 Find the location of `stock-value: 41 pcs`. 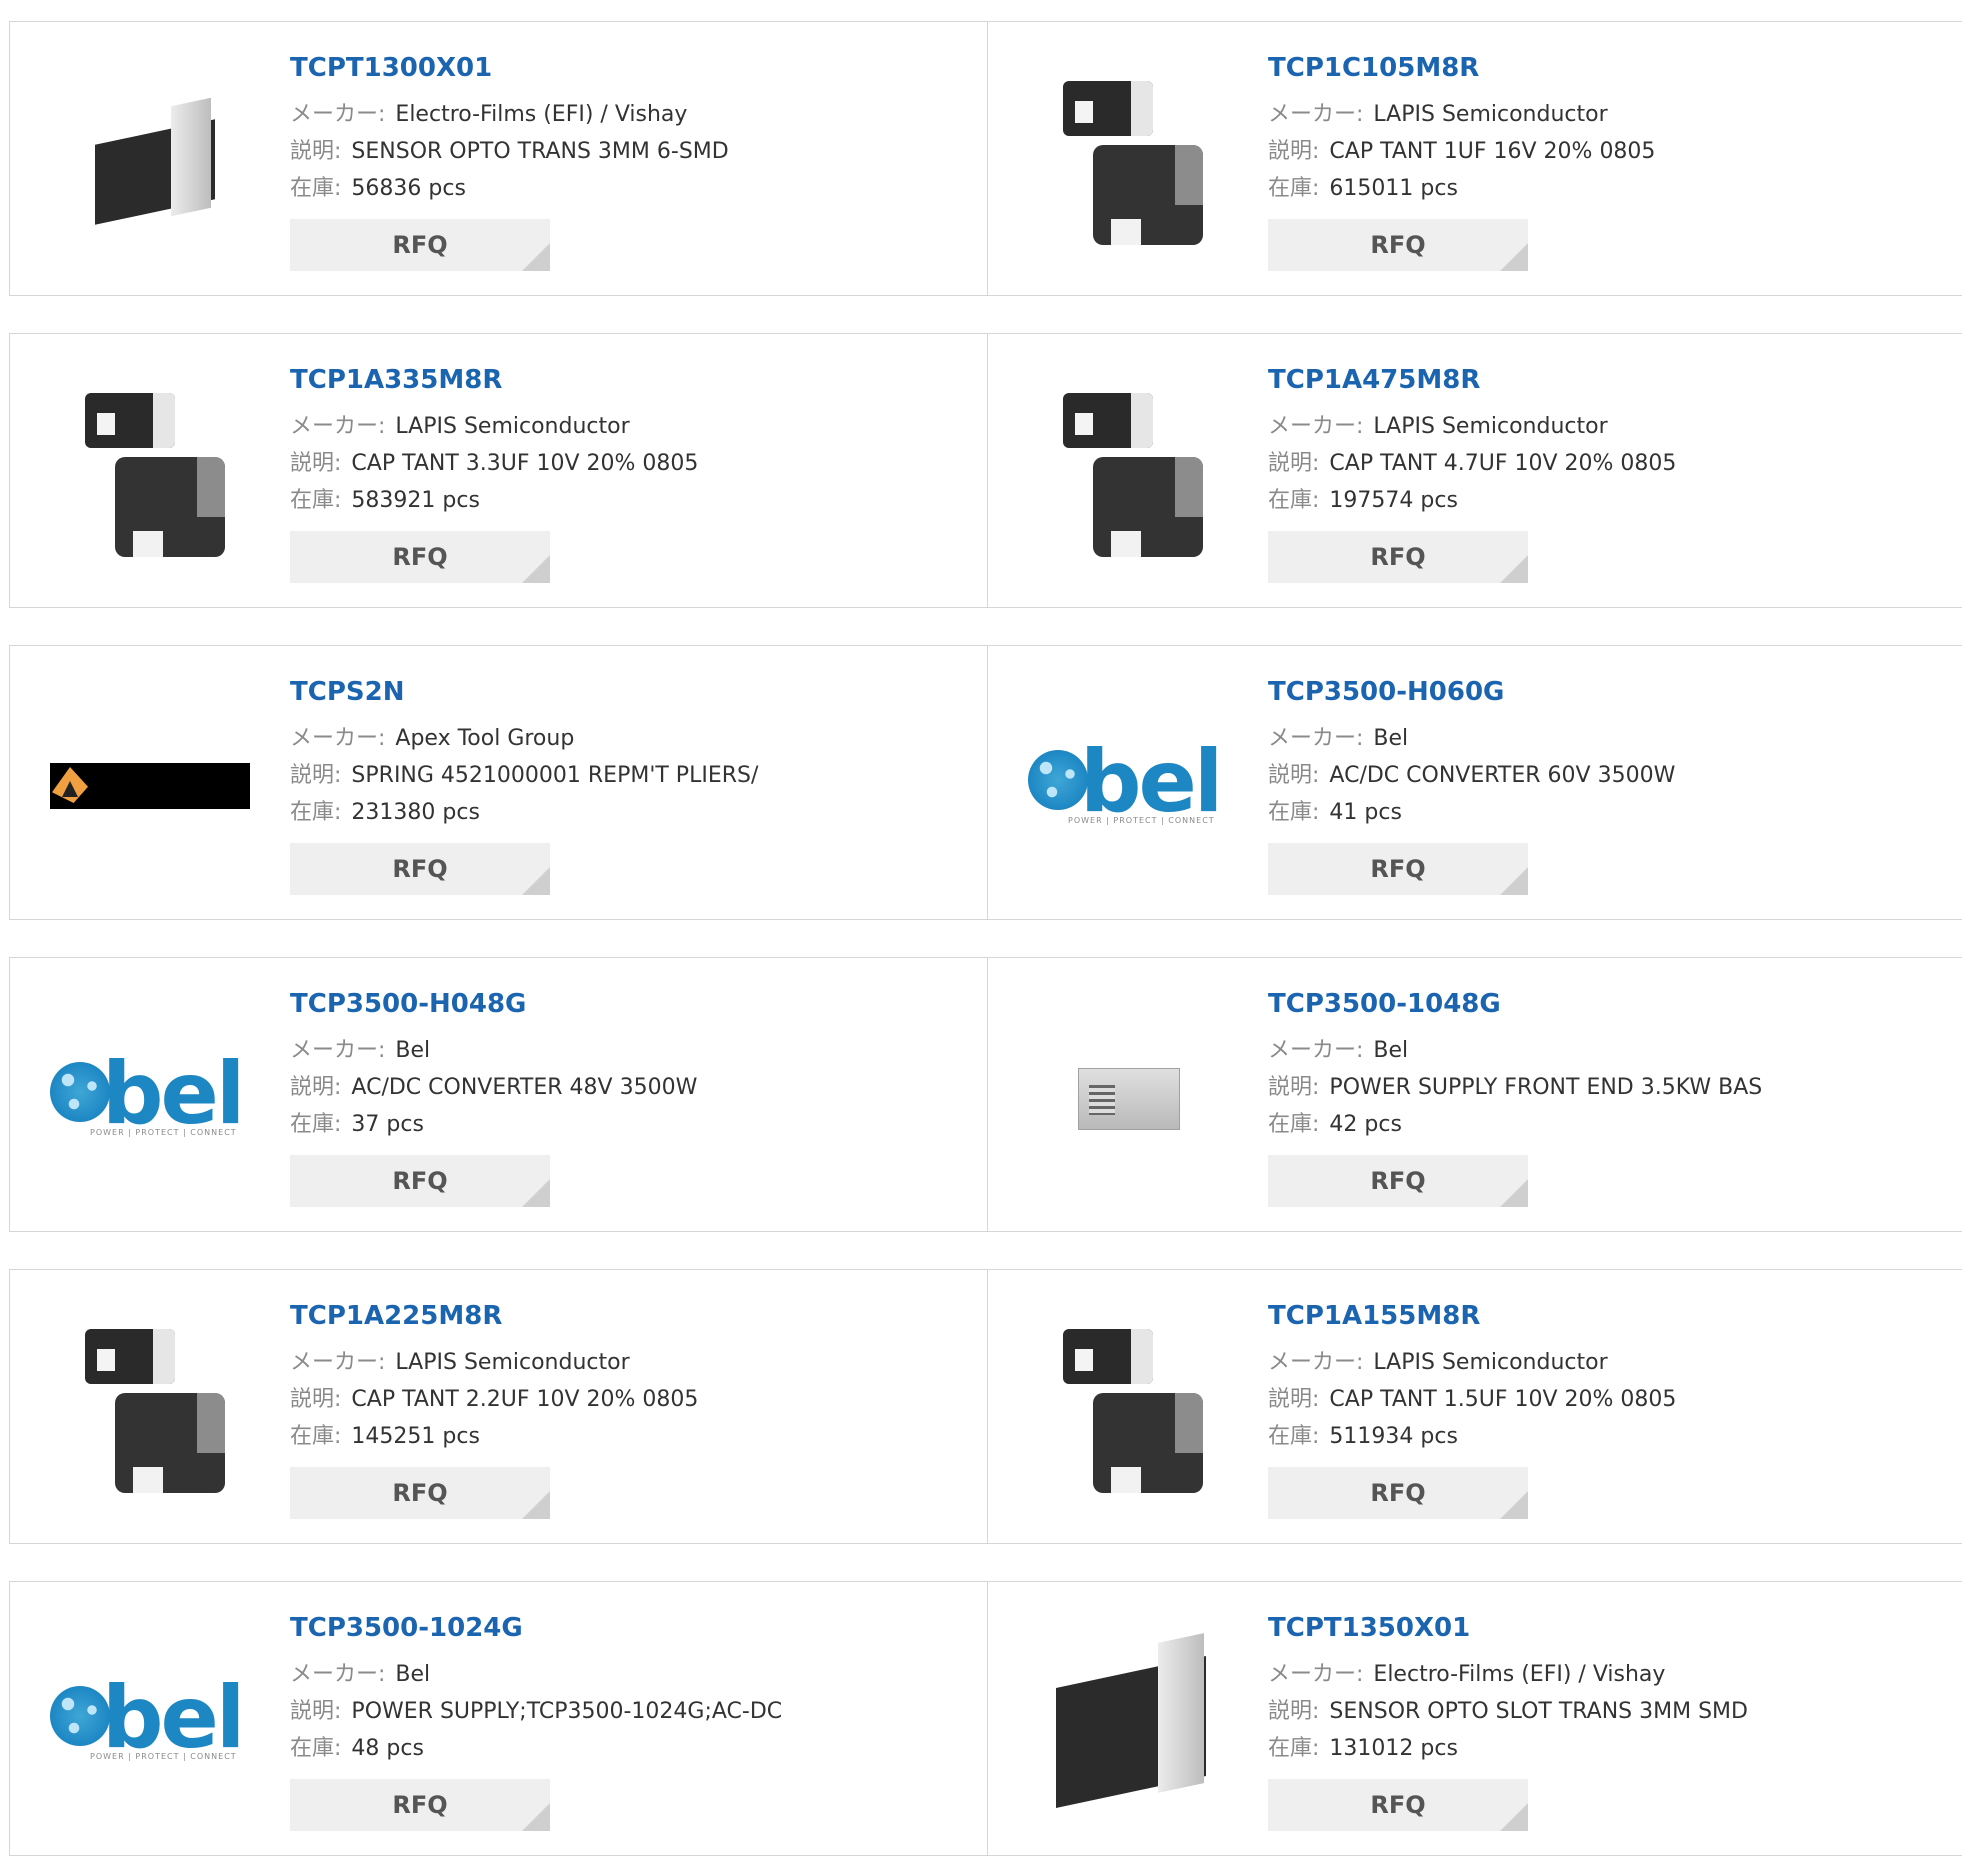

stock-value: 41 pcs is located at coordinates (1365, 812).